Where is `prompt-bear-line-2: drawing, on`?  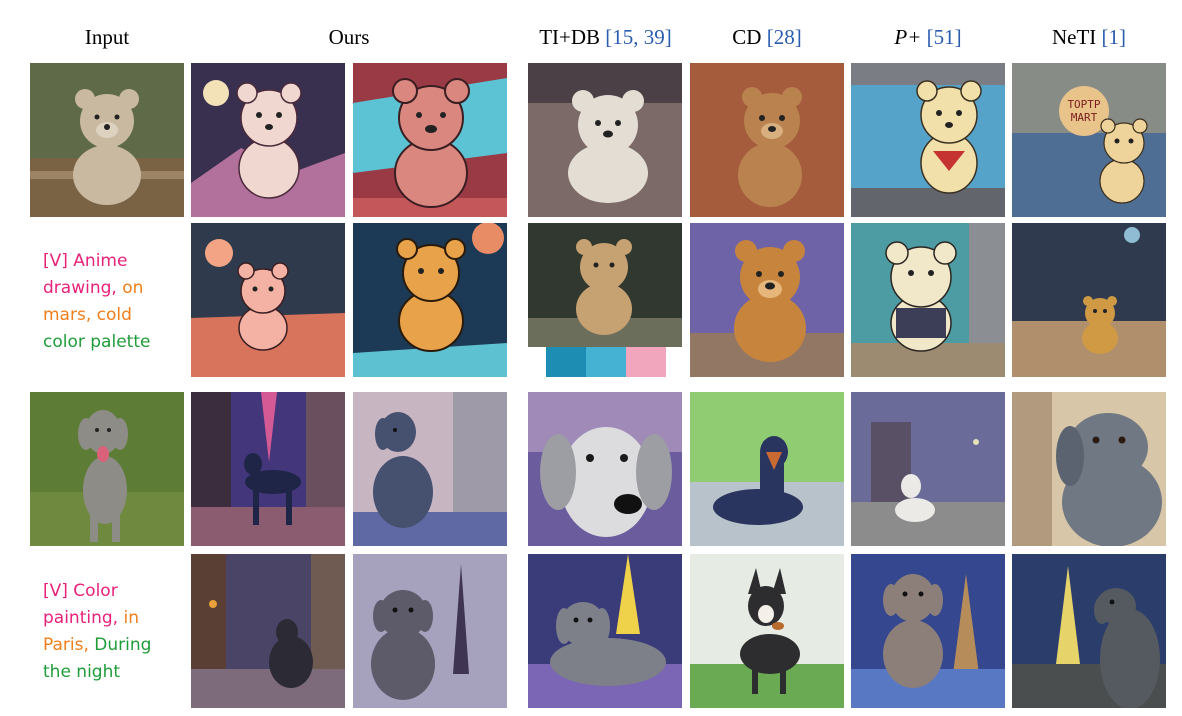
prompt-bear-line-2: drawing, on is located at coordinates (93, 288).